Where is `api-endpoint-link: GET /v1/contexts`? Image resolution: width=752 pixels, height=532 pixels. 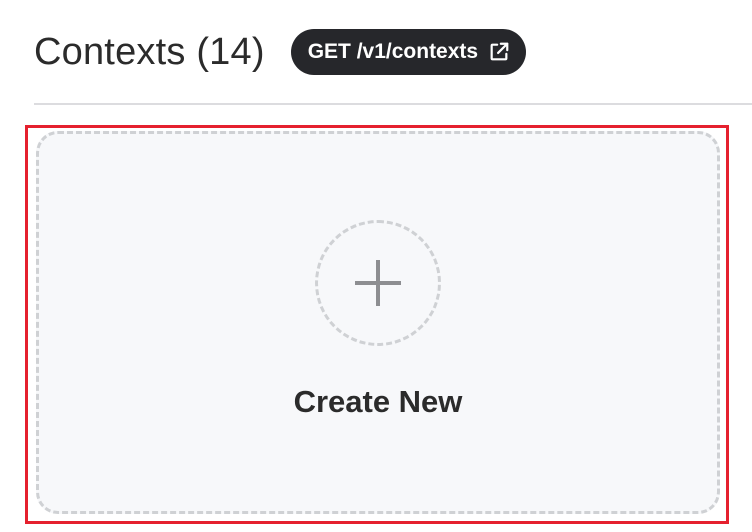
api-endpoint-link: GET /v1/contexts is located at coordinates (408, 52).